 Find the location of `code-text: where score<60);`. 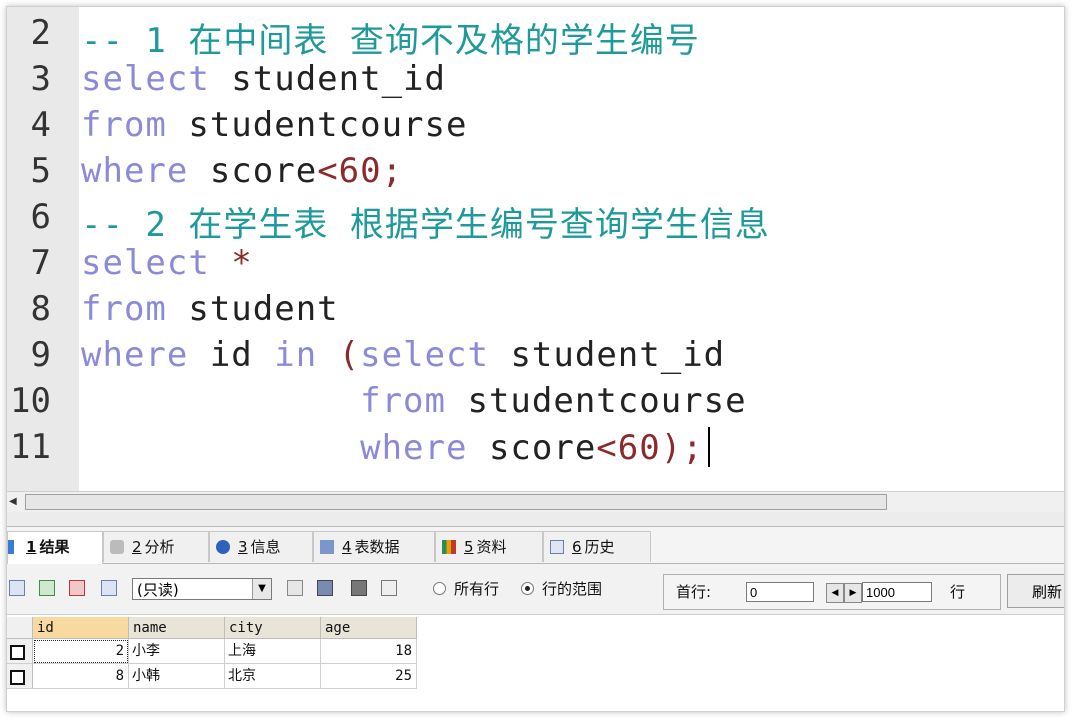

code-text: where score<60); is located at coordinates (395, 447).